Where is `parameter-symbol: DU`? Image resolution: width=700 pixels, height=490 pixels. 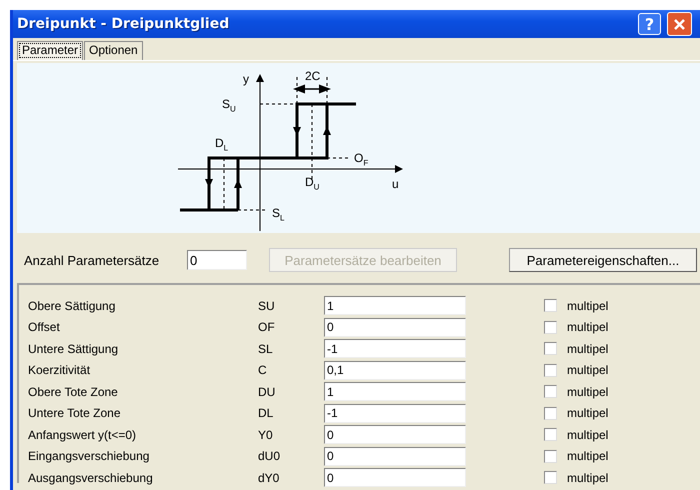 parameter-symbol: DU is located at coordinates (267, 391).